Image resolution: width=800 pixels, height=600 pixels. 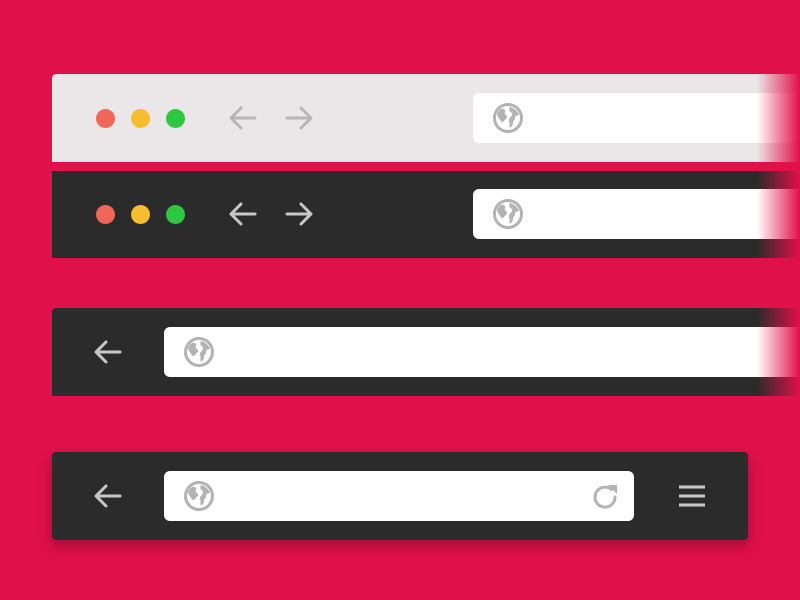 I want to click on browser-toolbar-mobile, so click(x=400, y=496).